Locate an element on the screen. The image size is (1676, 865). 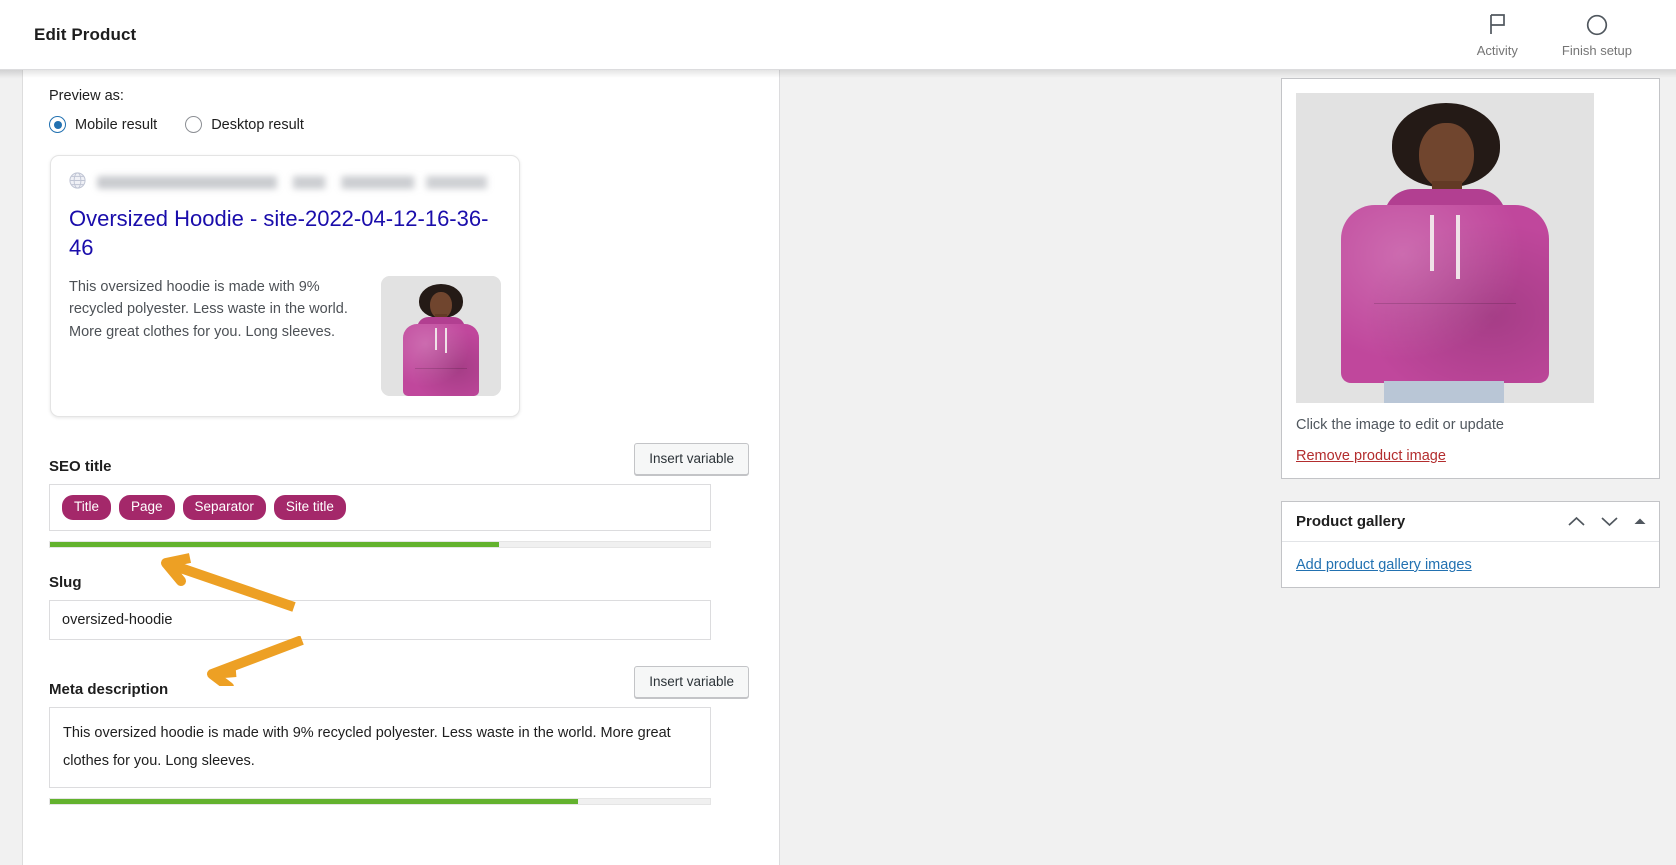
chevron-up-icon is located at coordinates (1576, 521).